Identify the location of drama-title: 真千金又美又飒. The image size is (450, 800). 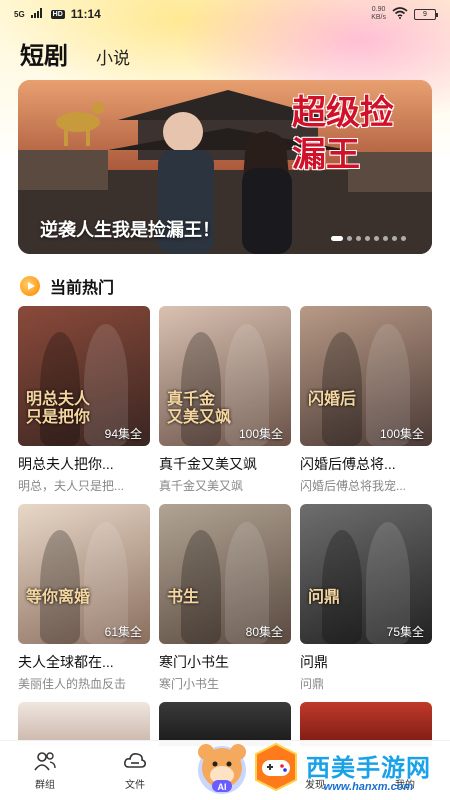
(225, 464).